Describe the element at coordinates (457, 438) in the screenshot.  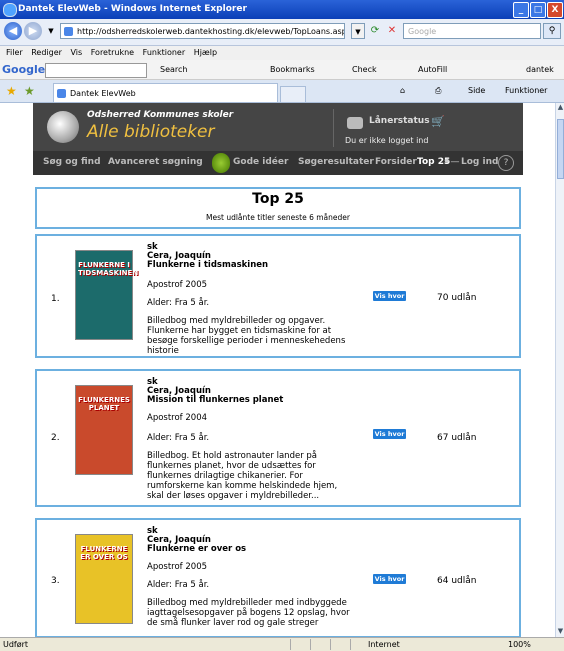
I see `item-loans: 67 udlån` at that location.